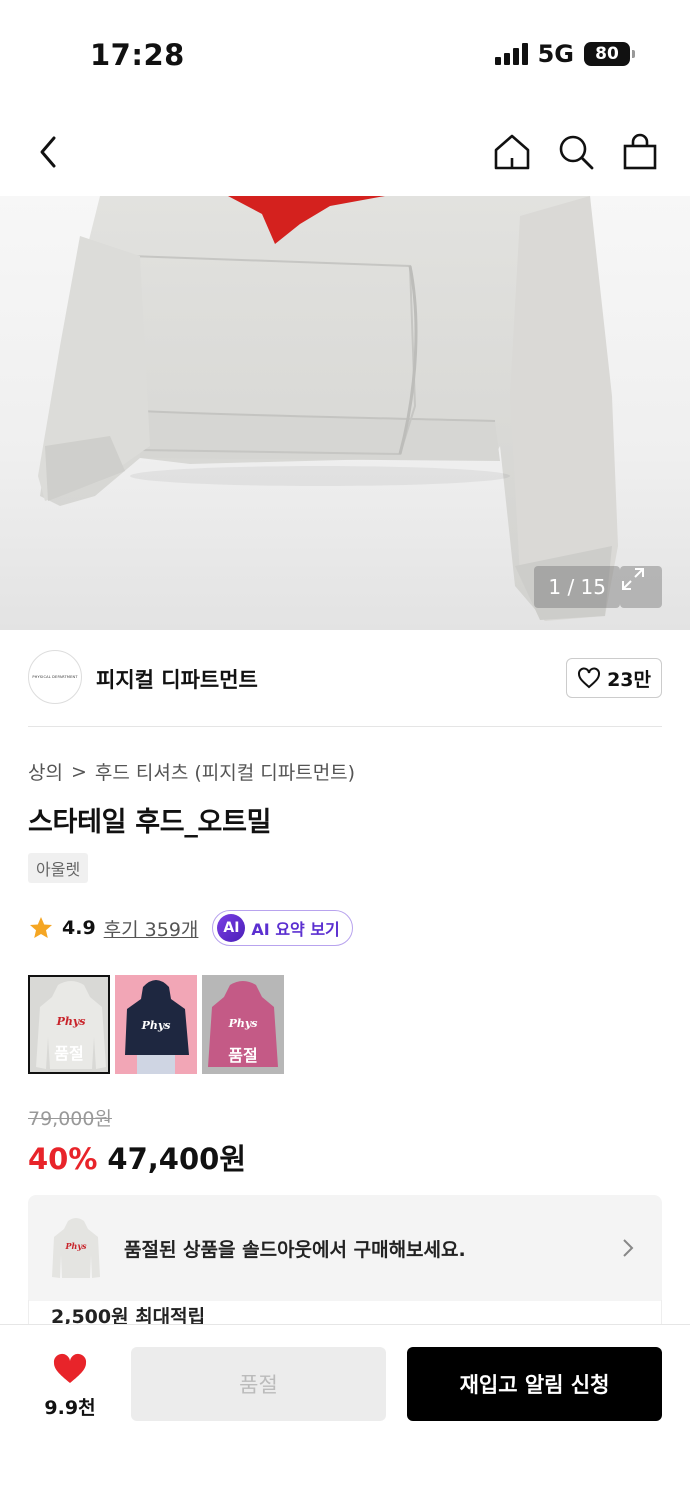 The height and width of the screenshot is (1500, 690). I want to click on soldout-promo-banner: Phys 품절된 상품을 솔드아웃에서 구매해보세요., so click(345, 1248).